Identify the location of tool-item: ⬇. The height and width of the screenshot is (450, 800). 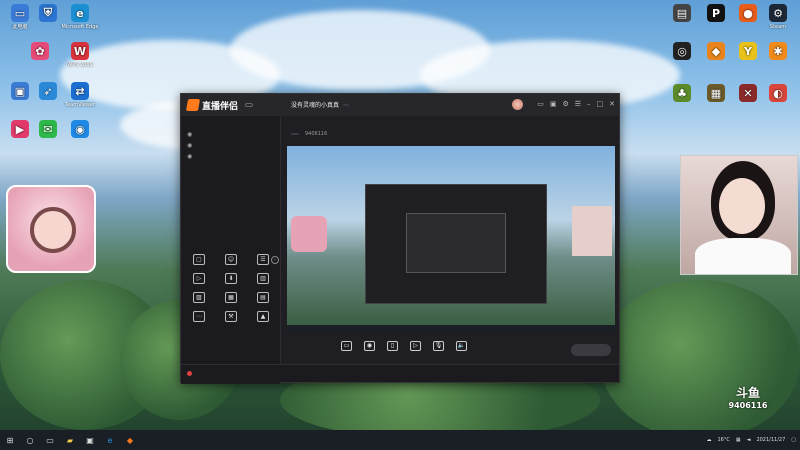
(231, 279).